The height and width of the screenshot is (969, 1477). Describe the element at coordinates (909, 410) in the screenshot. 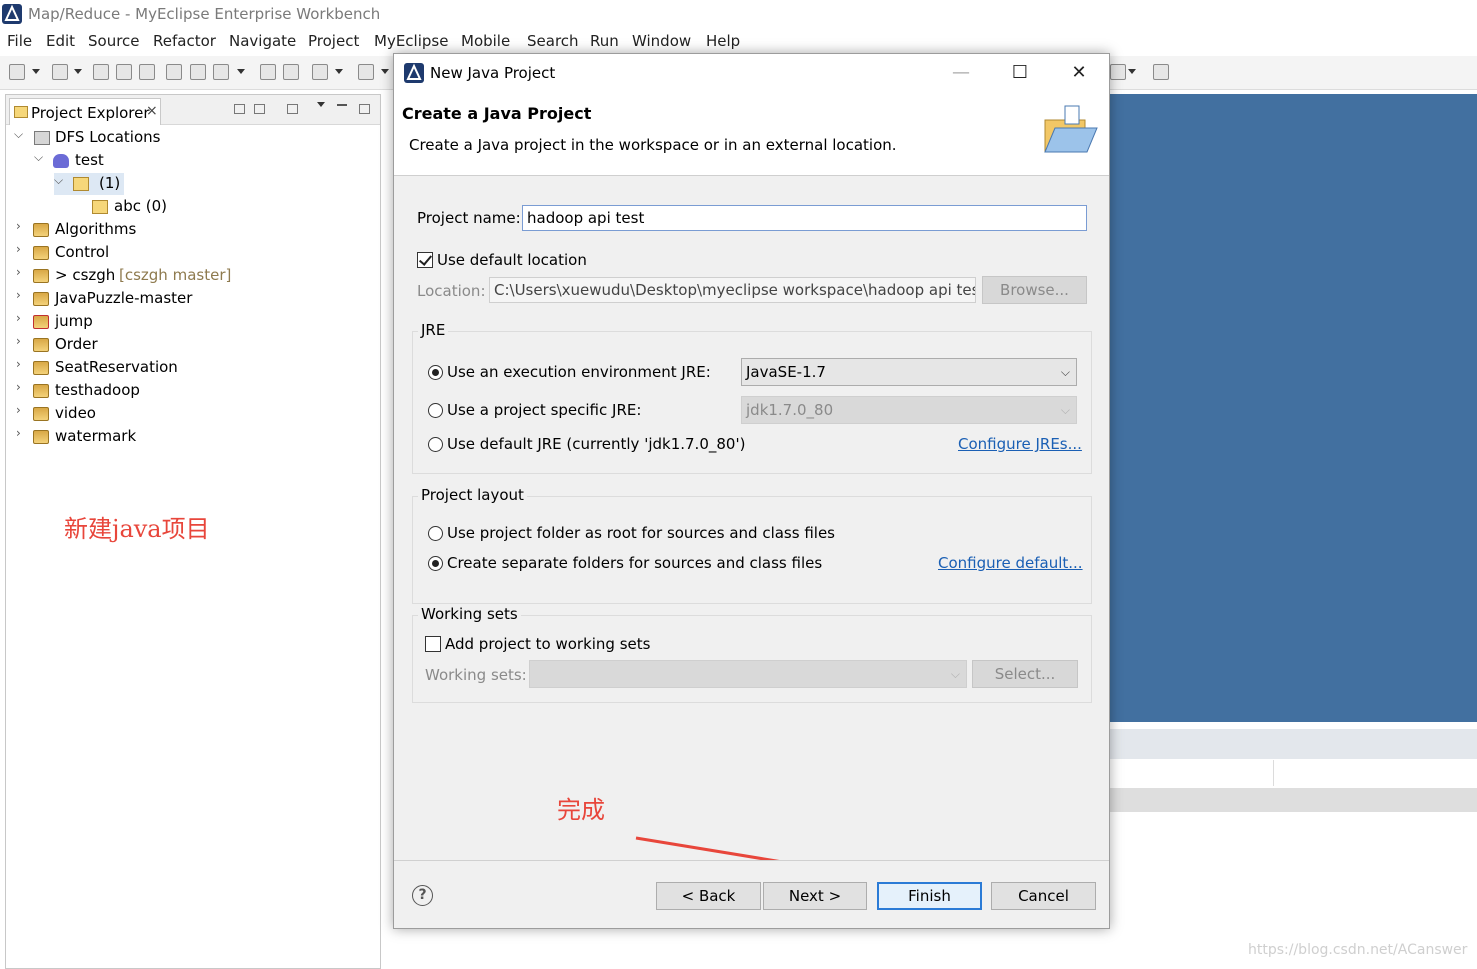

I see `project-specific-jre-select: jdk1.7.0_80 ⌵` at that location.